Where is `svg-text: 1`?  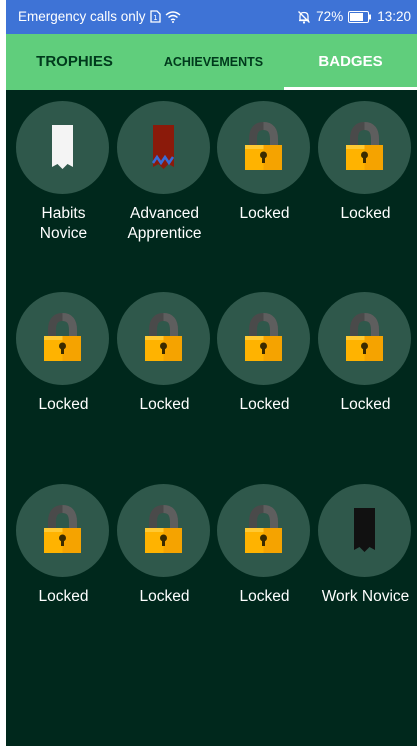
svg-text: 1 is located at coordinates (155, 18).